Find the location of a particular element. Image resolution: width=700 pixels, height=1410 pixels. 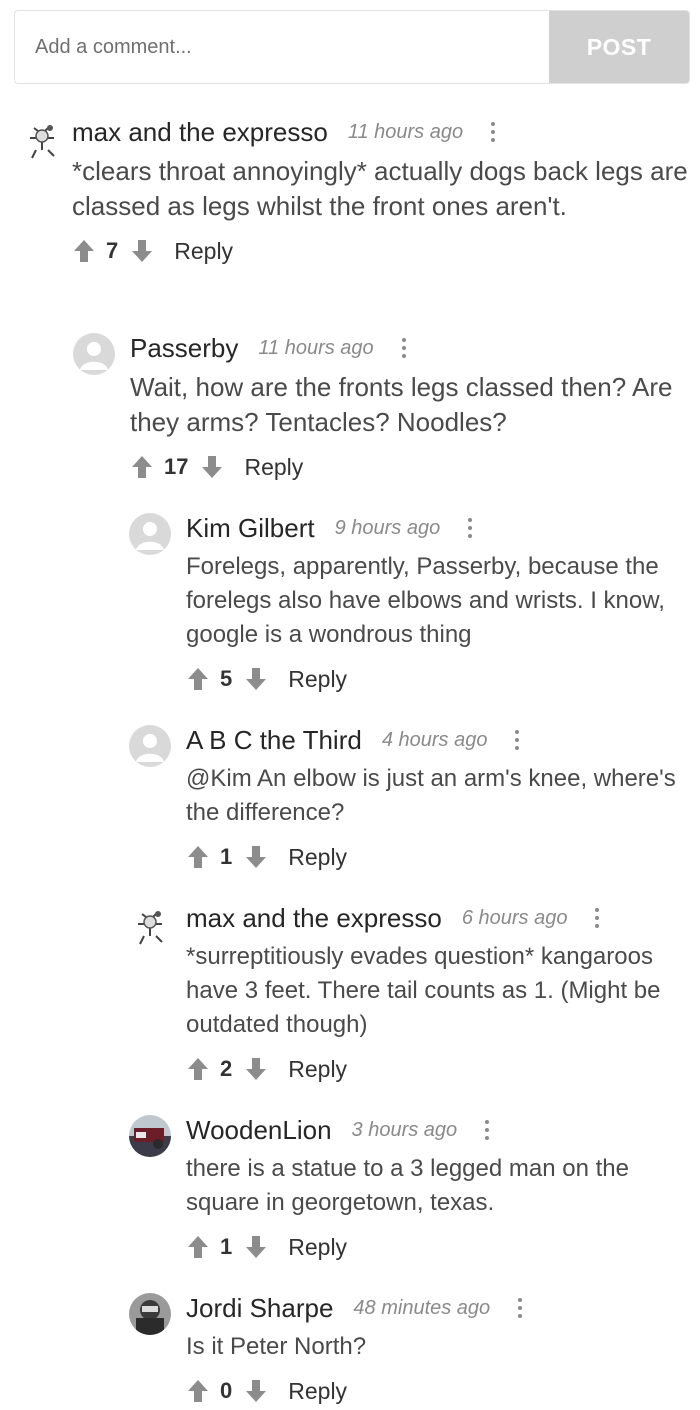

comment-form: POST is located at coordinates (352, 47).